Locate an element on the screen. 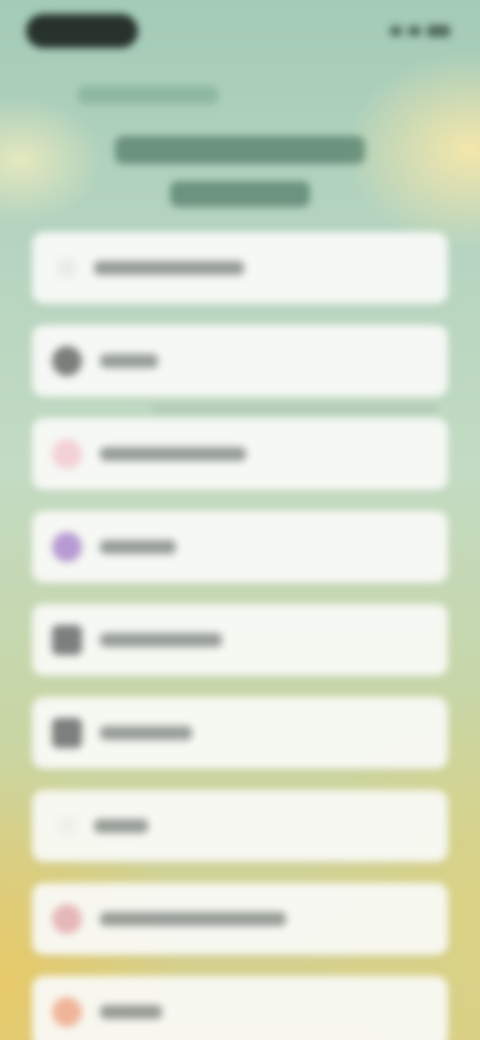 The image size is (480, 1040). gray-circle-icon is located at coordinates (67, 361).